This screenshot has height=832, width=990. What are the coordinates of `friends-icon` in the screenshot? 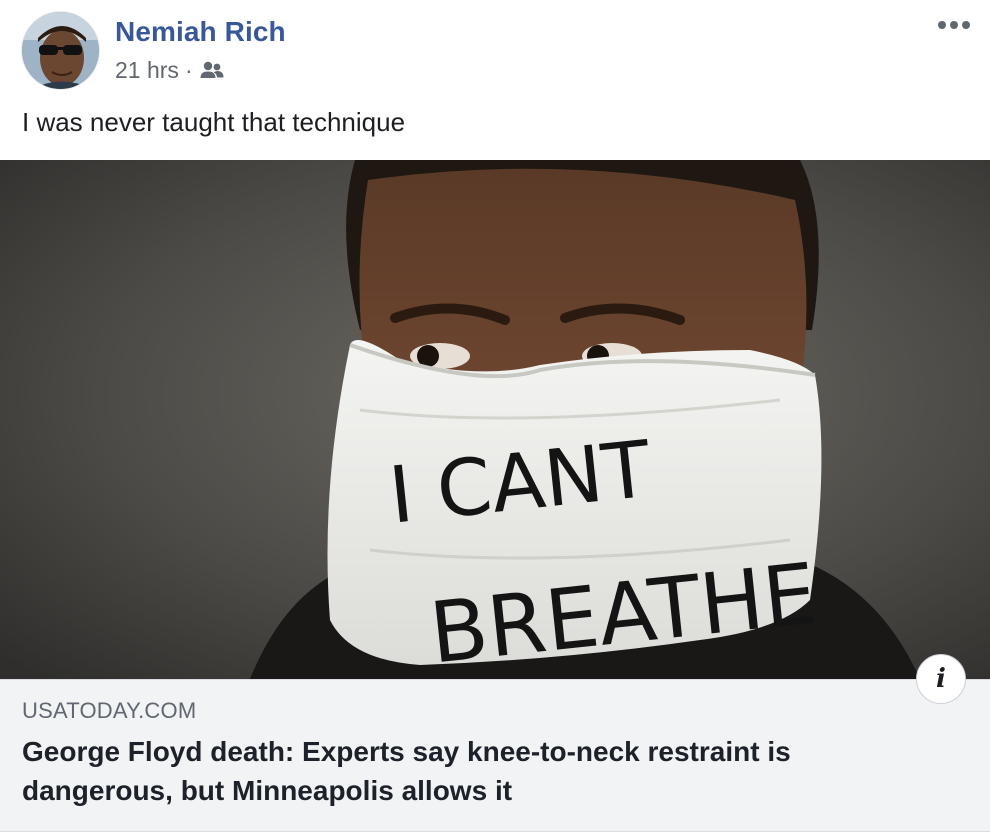 It's located at (212, 70).